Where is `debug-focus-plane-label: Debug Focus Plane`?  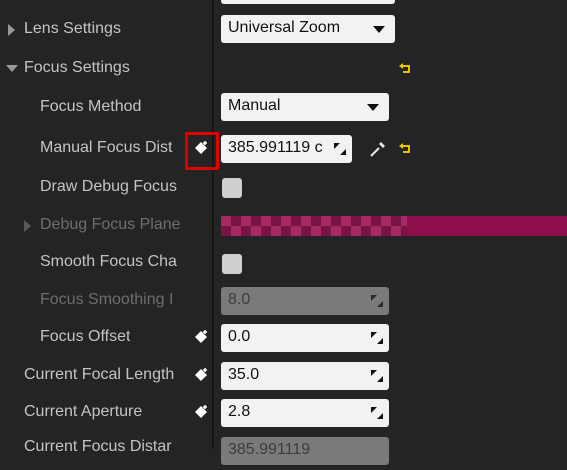
debug-focus-plane-label: Debug Focus Plane is located at coordinates (110, 224).